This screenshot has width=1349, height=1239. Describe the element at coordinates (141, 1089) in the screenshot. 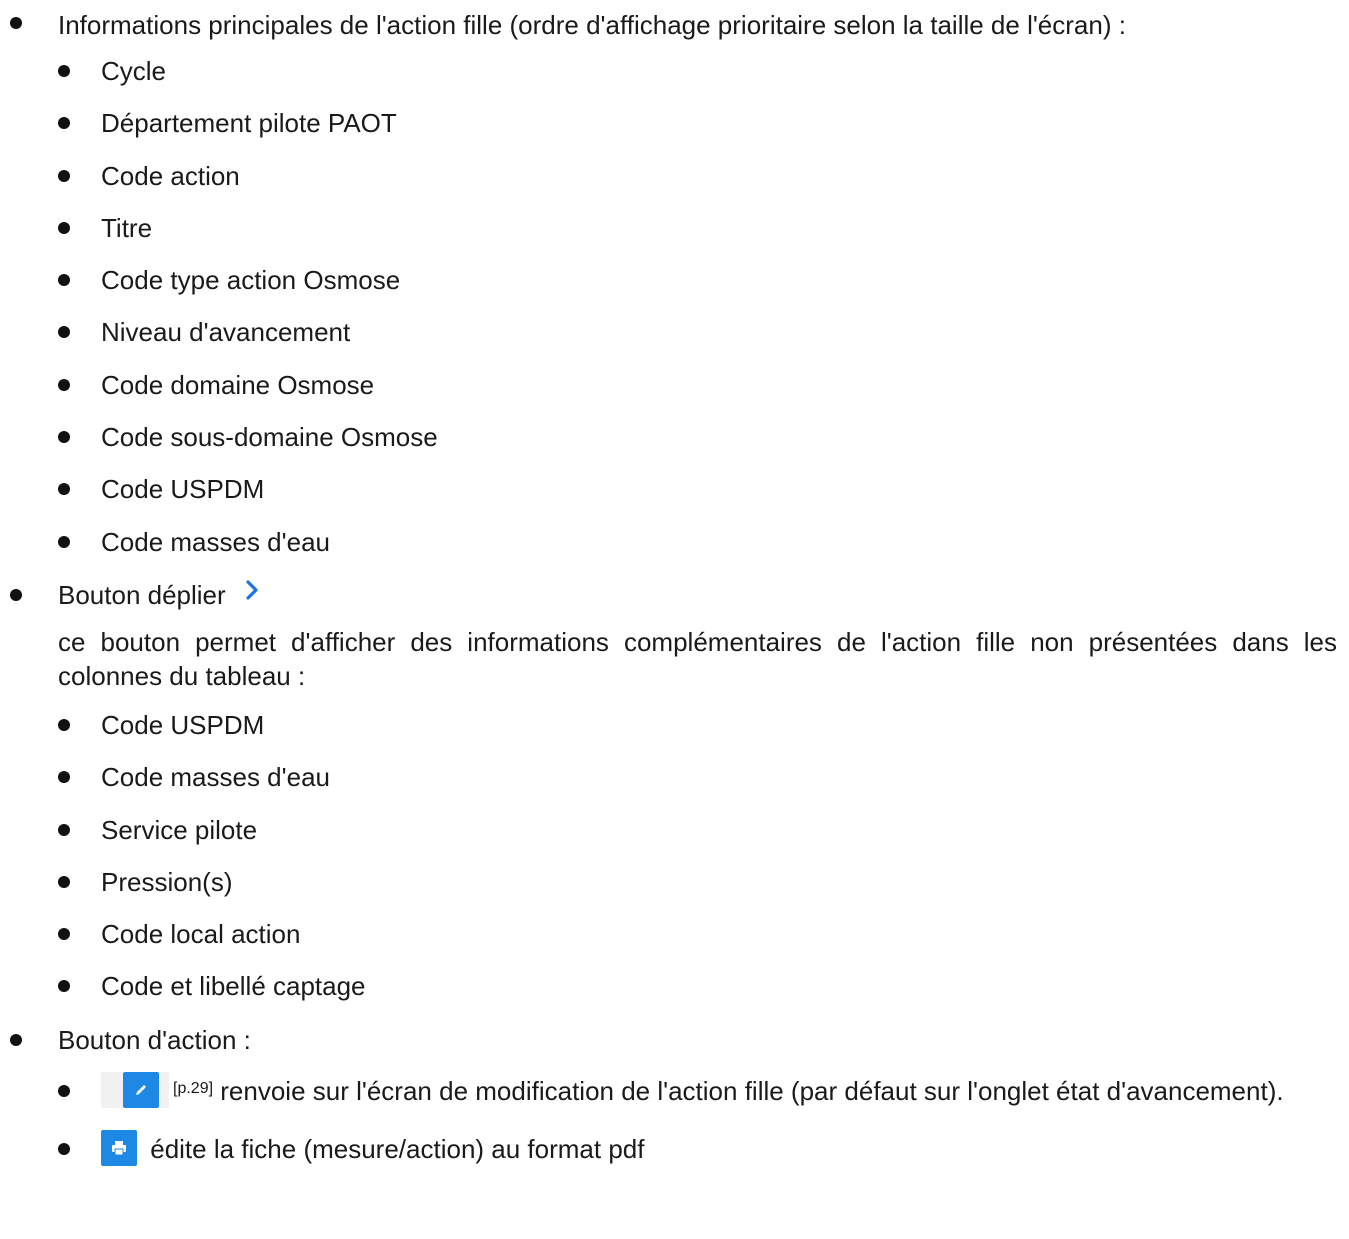

I see `edit-pencil-icon` at that location.